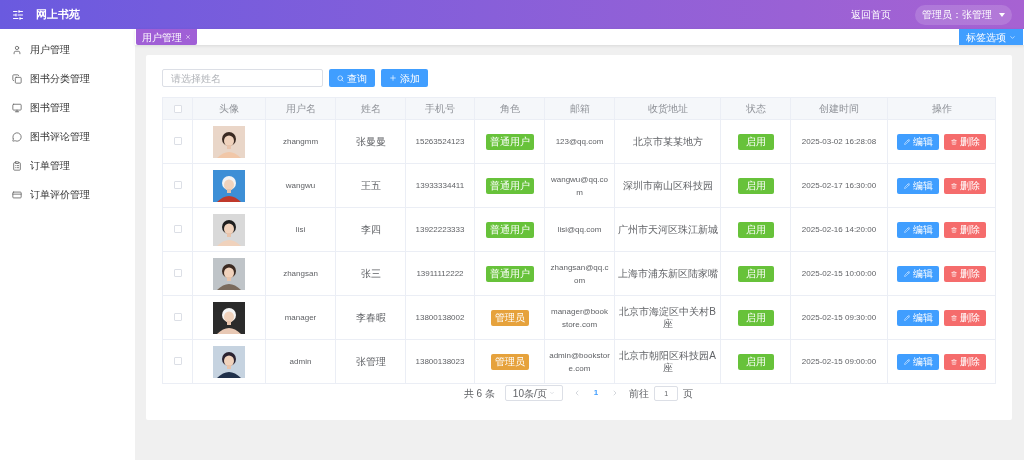 The image size is (1024, 460). What do you see at coordinates (688, 393) in the screenshot?
I see `page-suffix: 页` at bounding box center [688, 393].